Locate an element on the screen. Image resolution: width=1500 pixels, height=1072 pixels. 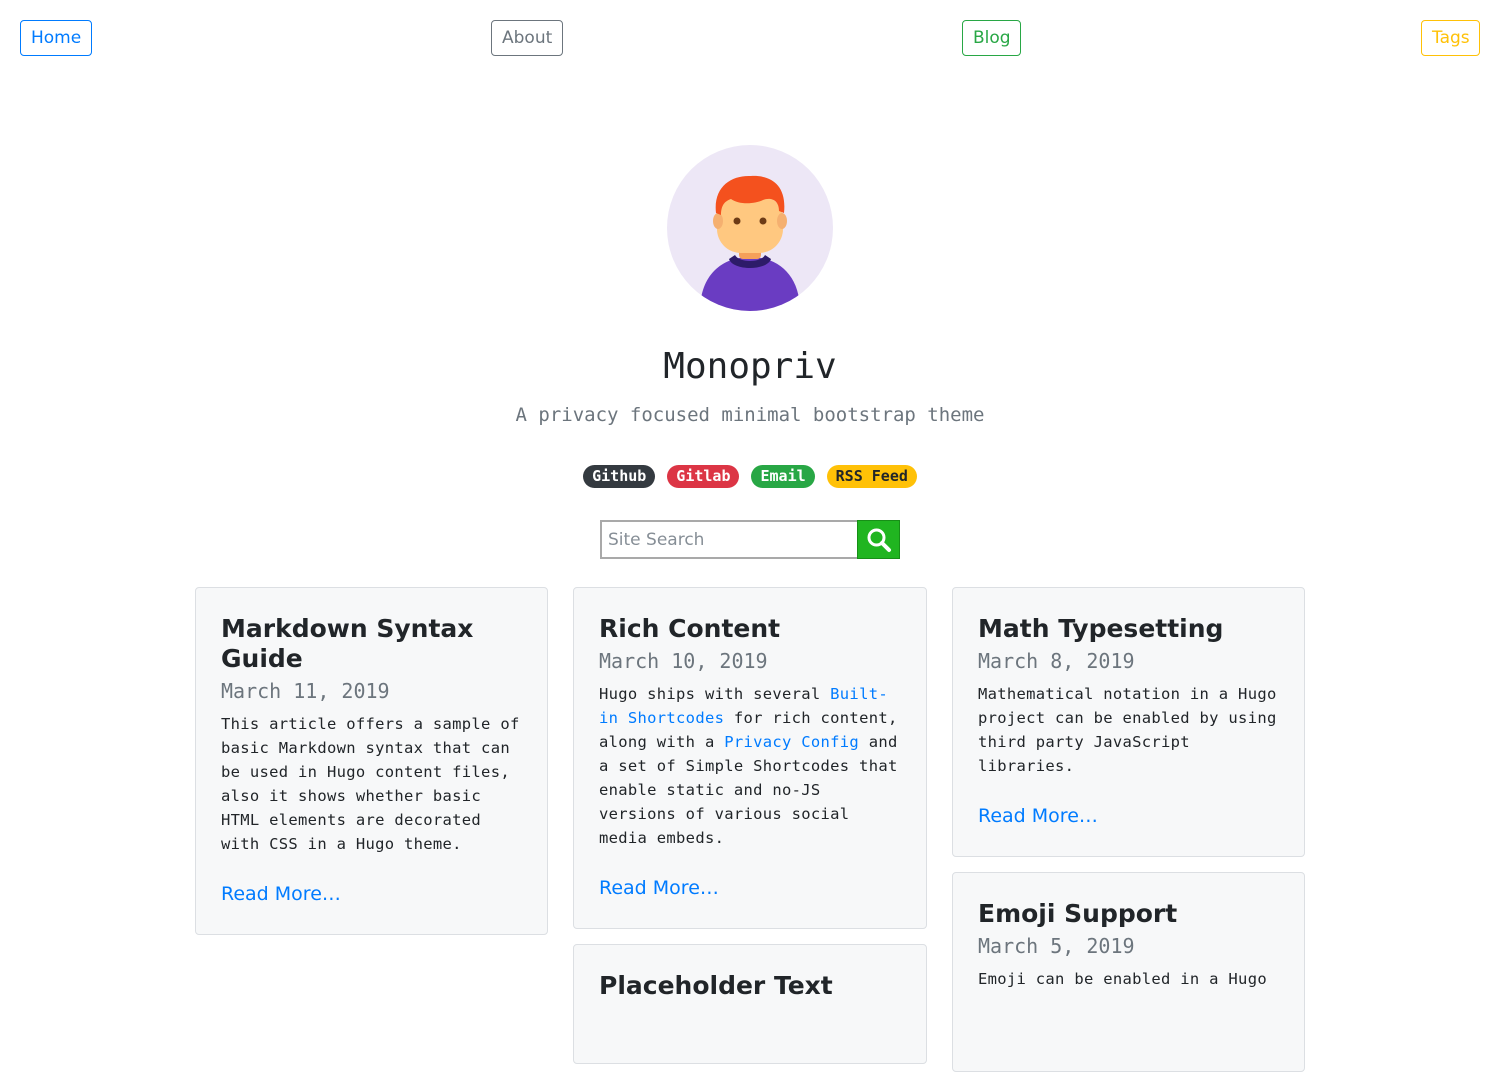
post-date: March 8, 2019 is located at coordinates (1056, 661).